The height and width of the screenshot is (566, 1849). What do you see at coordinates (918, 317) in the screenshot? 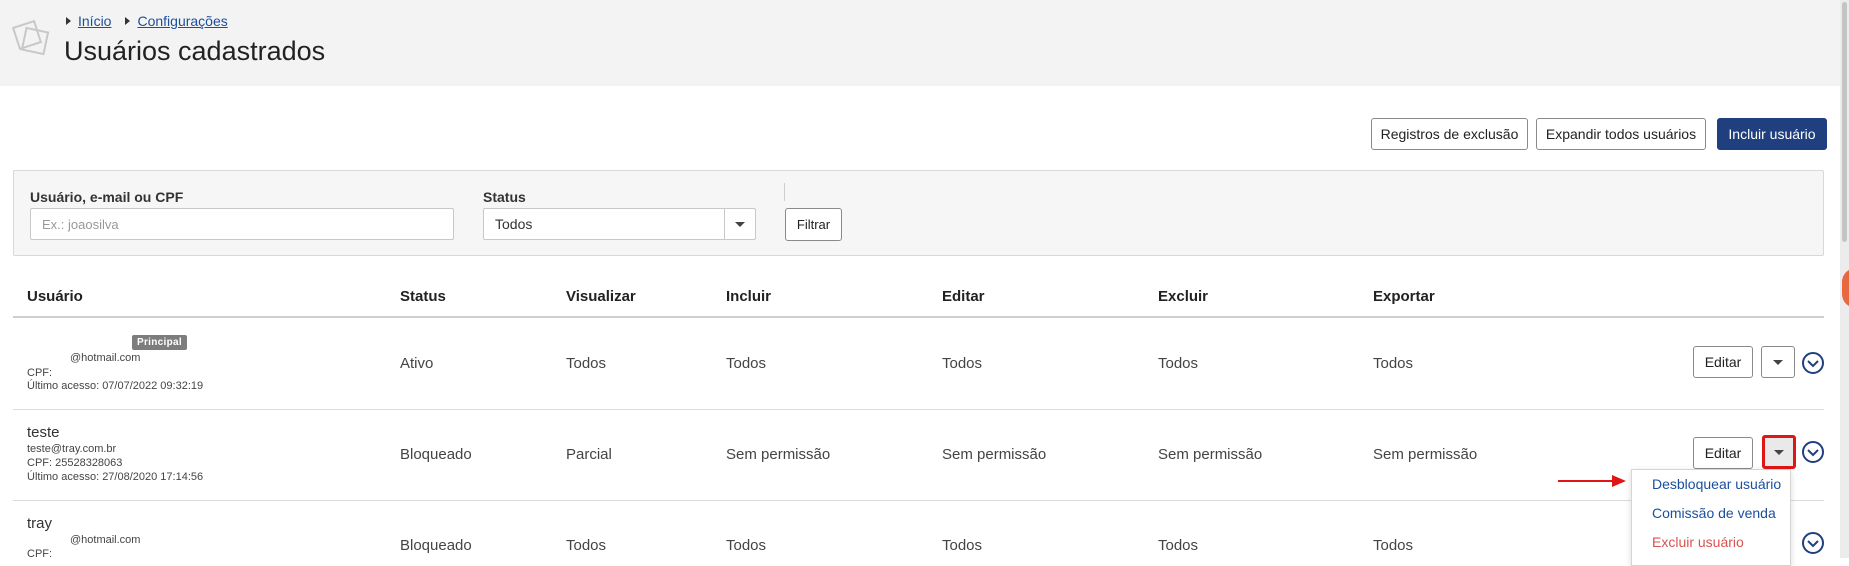
I see `table-header-divider` at bounding box center [918, 317].